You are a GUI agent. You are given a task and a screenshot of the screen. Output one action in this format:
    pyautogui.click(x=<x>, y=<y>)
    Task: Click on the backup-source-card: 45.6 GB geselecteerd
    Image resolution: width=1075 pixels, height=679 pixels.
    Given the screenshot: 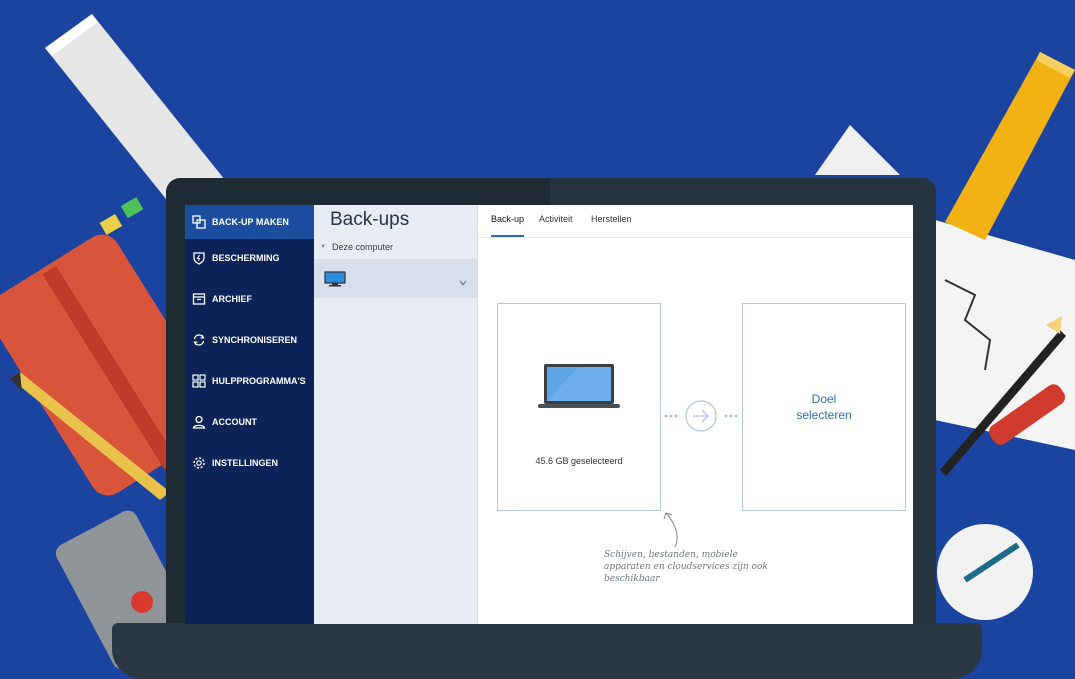 What is the action you would take?
    pyautogui.click(x=579, y=407)
    